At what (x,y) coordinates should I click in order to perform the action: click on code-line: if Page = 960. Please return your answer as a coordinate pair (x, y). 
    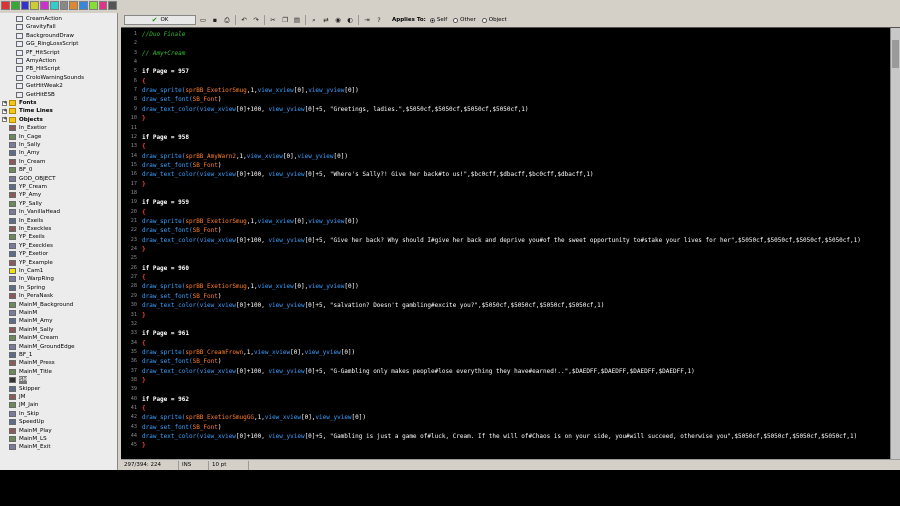
    Looking at the image, I should click on (165, 268).